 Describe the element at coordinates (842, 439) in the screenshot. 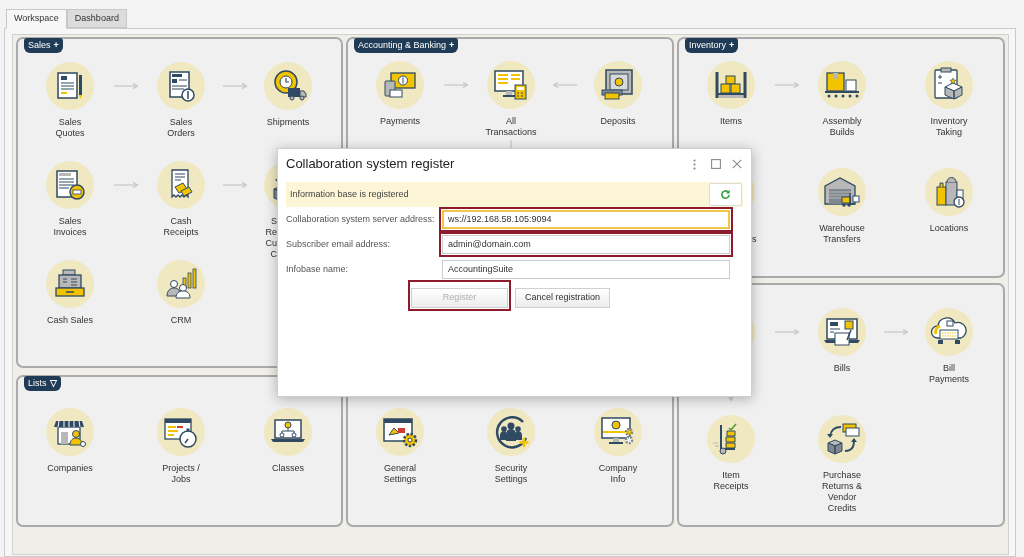

I see `box-money-icon` at that location.